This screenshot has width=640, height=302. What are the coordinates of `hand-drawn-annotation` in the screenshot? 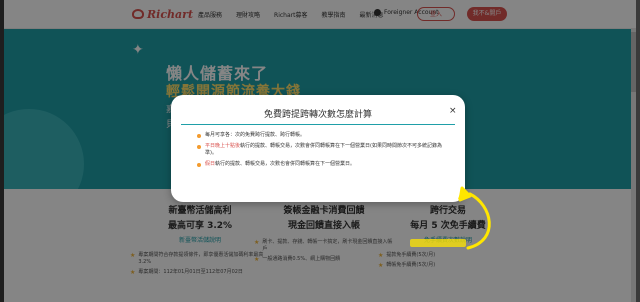 It's located at (474, 218).